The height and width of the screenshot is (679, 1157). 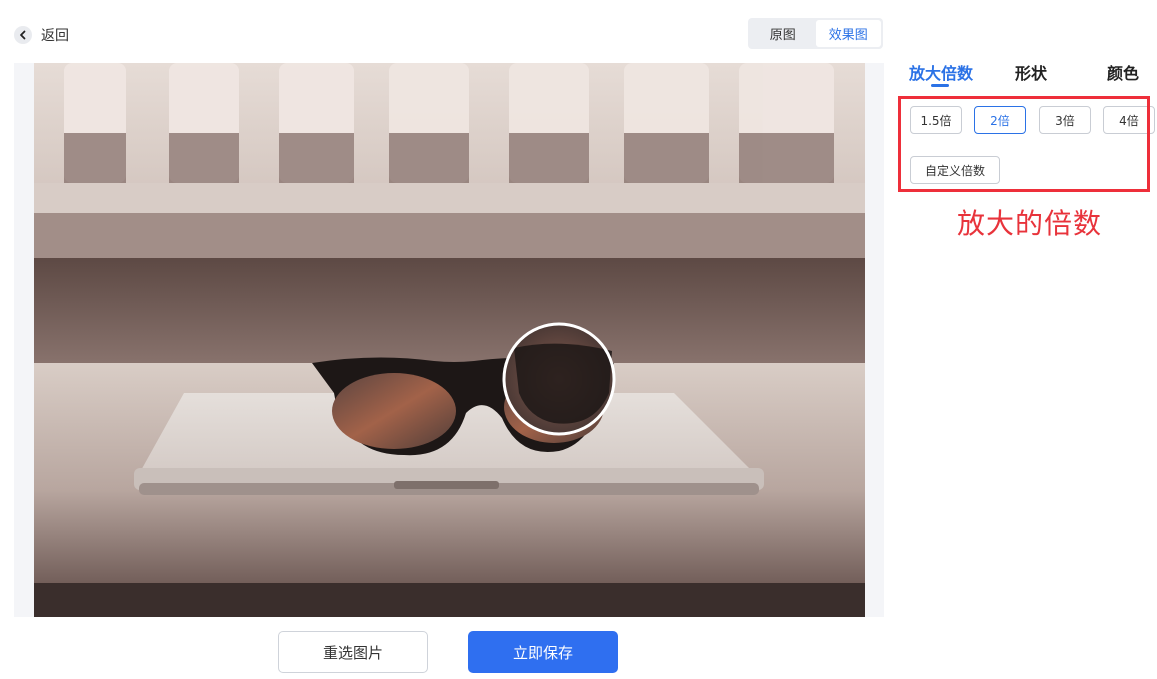 What do you see at coordinates (1030, 223) in the screenshot?
I see `annotation-label: 放大的倍数` at bounding box center [1030, 223].